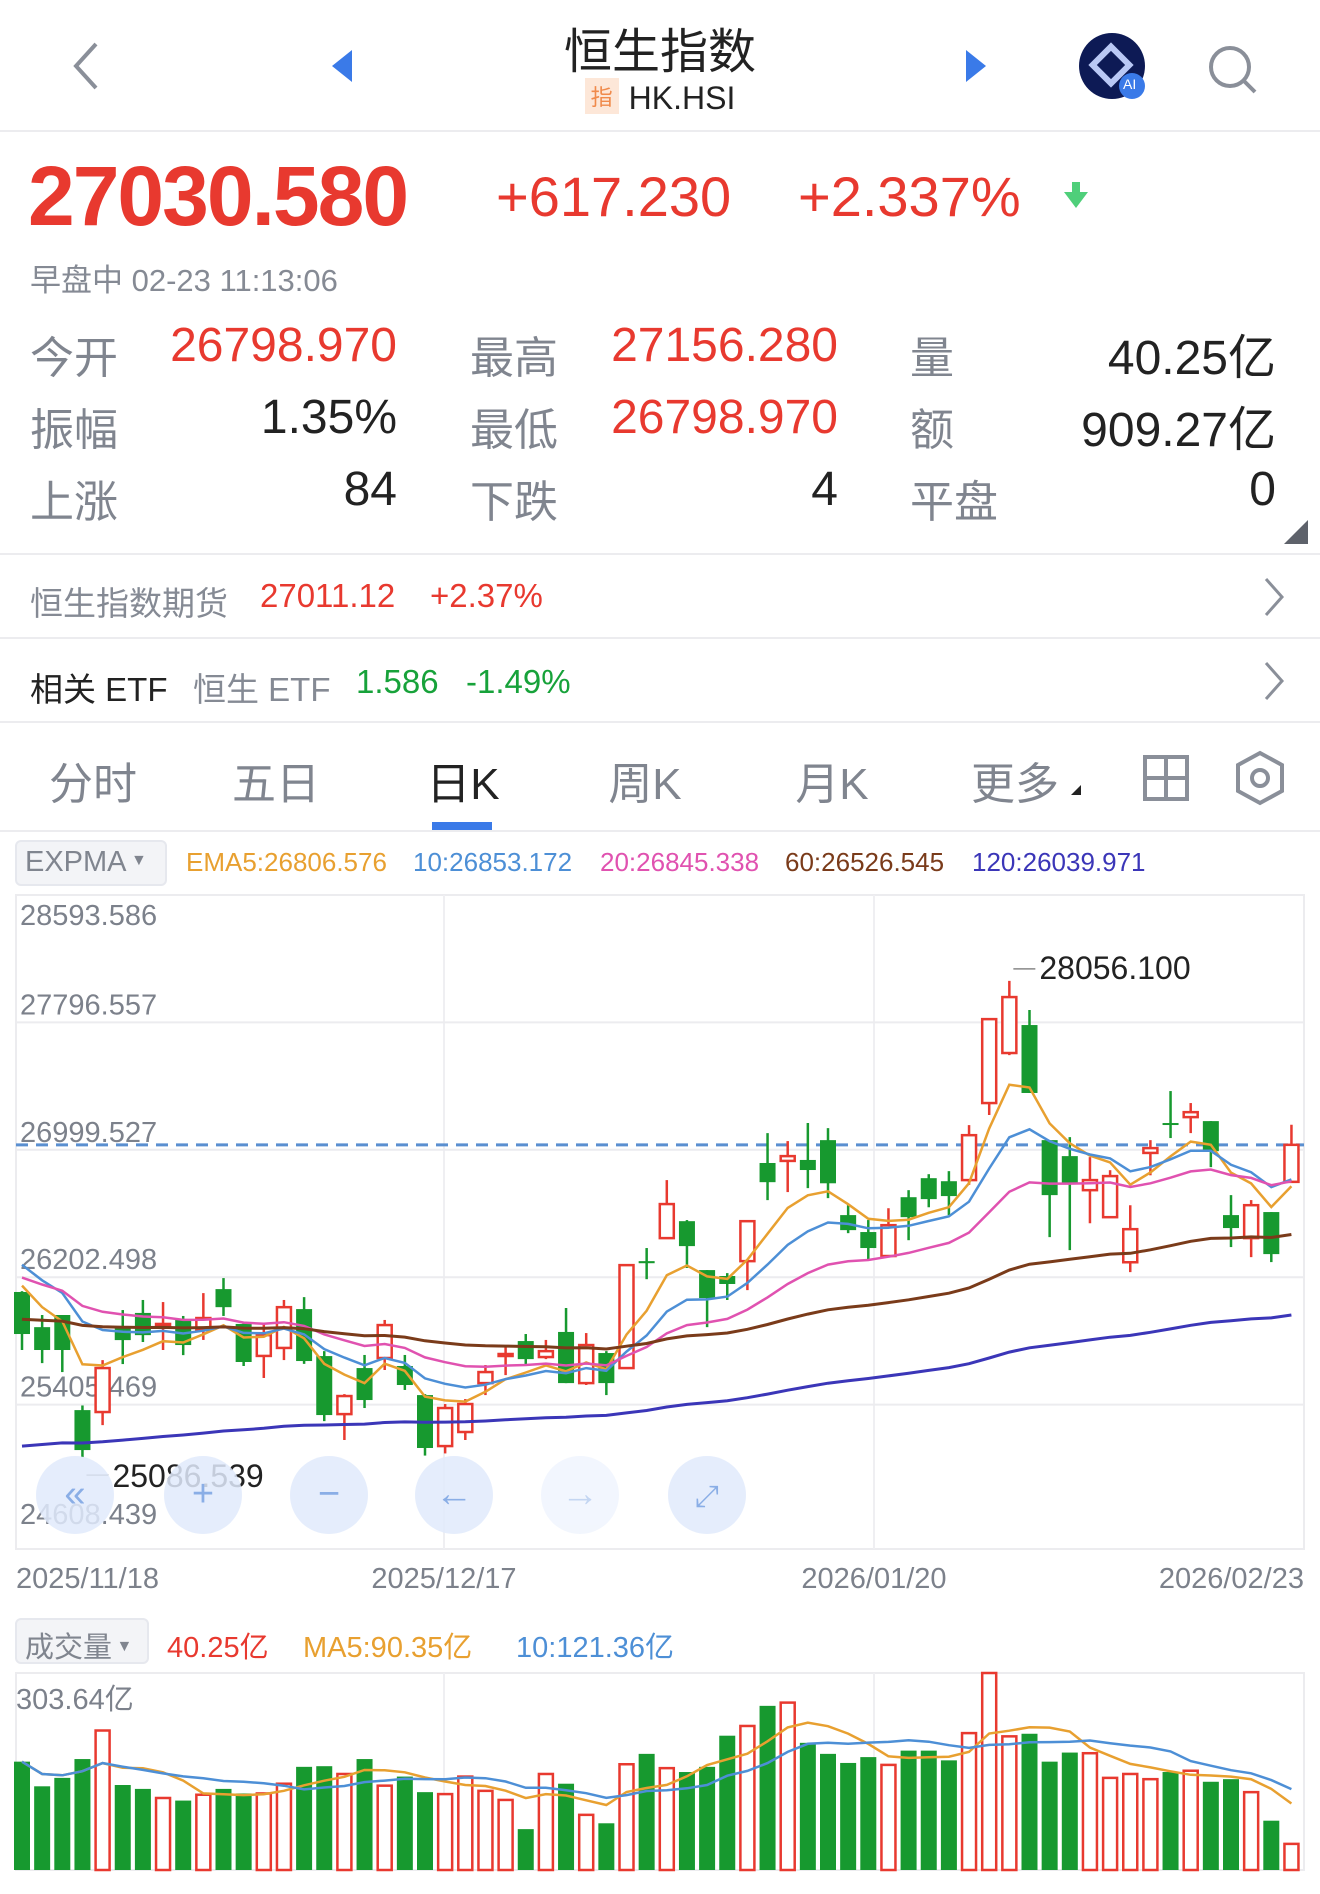 The width and height of the screenshot is (1320, 1894). I want to click on volume-indicator-dropdown: 成交量 ▼, so click(82, 1641).